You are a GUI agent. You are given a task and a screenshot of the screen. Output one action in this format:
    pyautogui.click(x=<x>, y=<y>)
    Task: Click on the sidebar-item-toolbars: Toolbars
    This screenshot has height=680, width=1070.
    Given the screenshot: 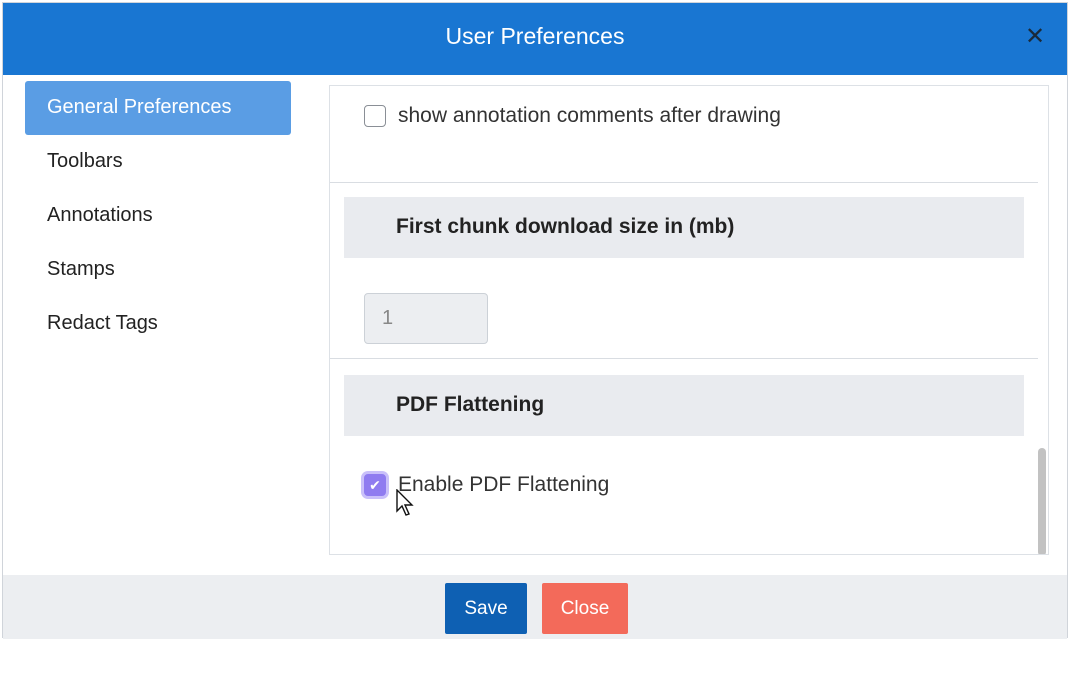 What is the action you would take?
    pyautogui.click(x=158, y=162)
    